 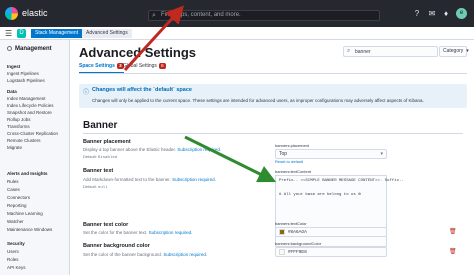 I want to click on sidebar-item-reporting: Reporting, so click(x=17, y=205).